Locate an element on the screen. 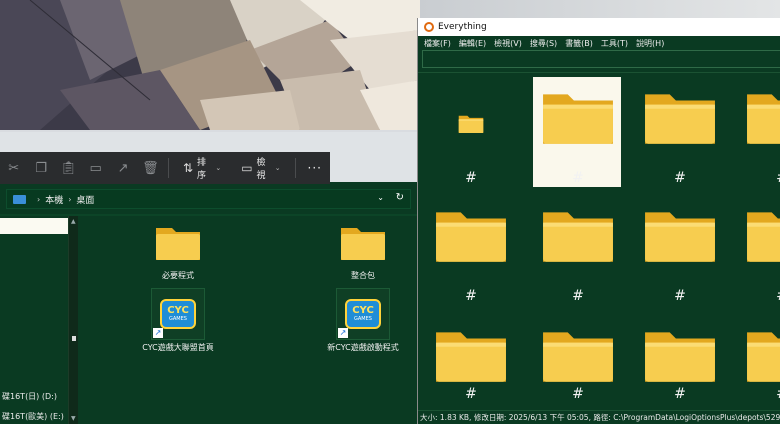  menu-file: 檔案(F) is located at coordinates (437, 43).